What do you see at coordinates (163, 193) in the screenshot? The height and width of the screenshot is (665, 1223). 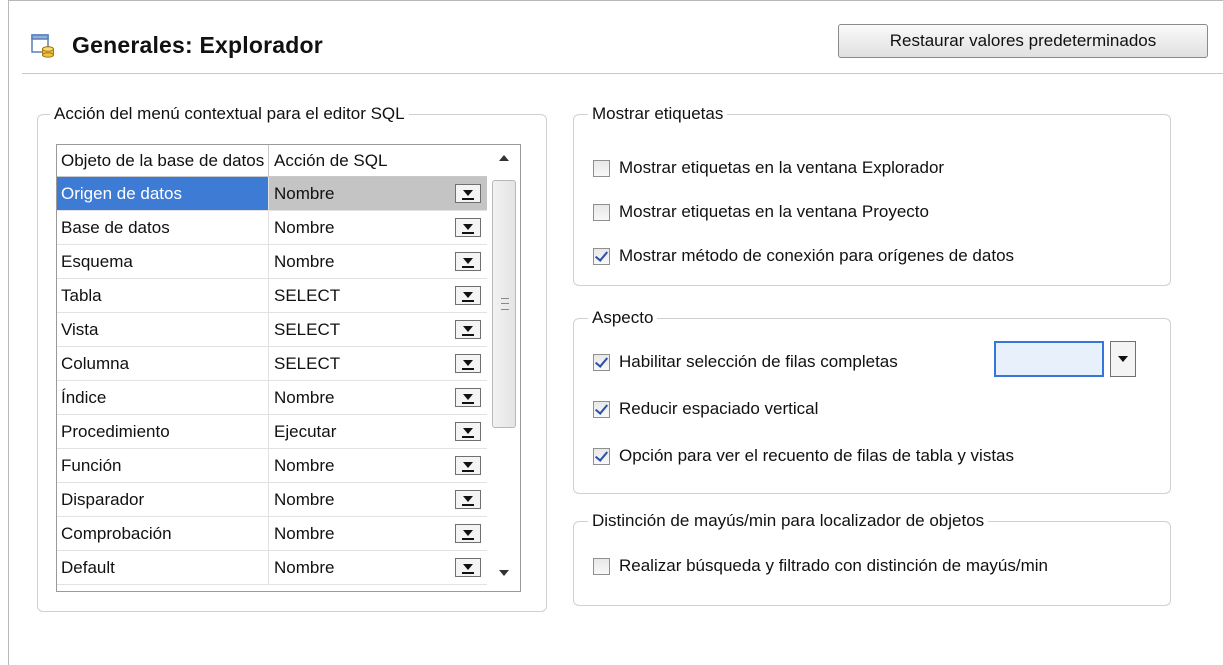 I see `object-cell: Origen de datos` at bounding box center [163, 193].